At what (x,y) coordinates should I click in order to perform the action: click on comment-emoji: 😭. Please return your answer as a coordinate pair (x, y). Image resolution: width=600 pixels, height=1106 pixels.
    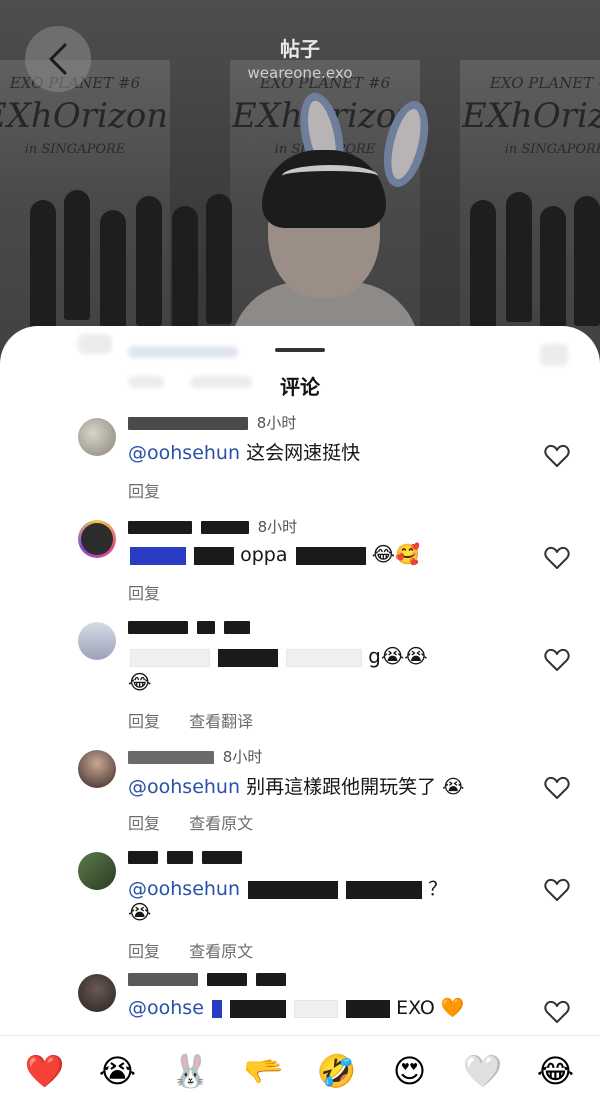
    Looking at the image, I should click on (140, 912).